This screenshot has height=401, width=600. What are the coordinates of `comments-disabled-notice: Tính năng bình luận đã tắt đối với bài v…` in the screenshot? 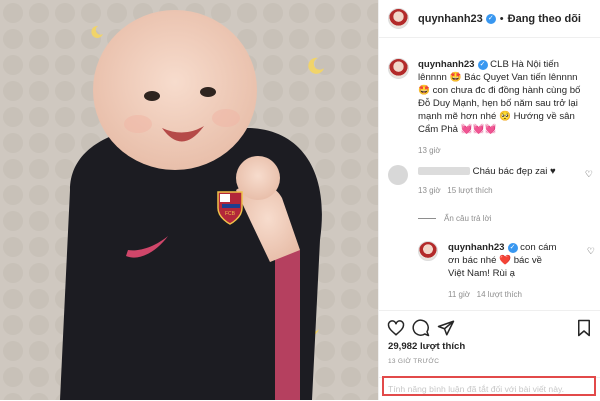 It's located at (489, 389).